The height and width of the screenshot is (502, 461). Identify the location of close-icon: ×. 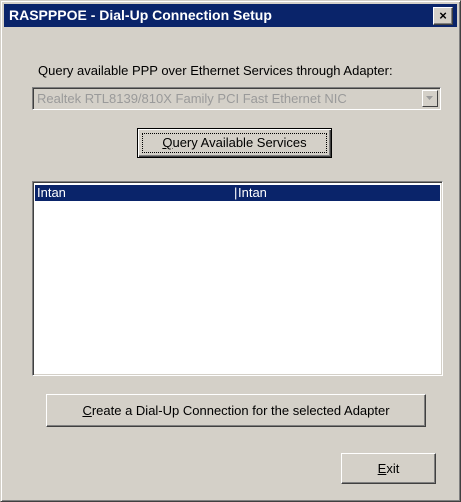
(443, 15).